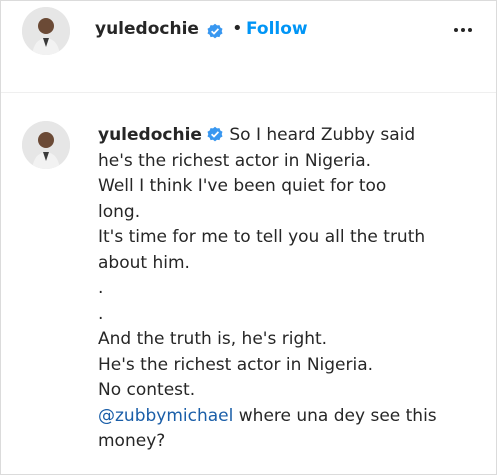 This screenshot has width=497, height=475. What do you see at coordinates (213, 339) in the screenshot?
I see `comment-text-line: And the truth is, he's right.` at bounding box center [213, 339].